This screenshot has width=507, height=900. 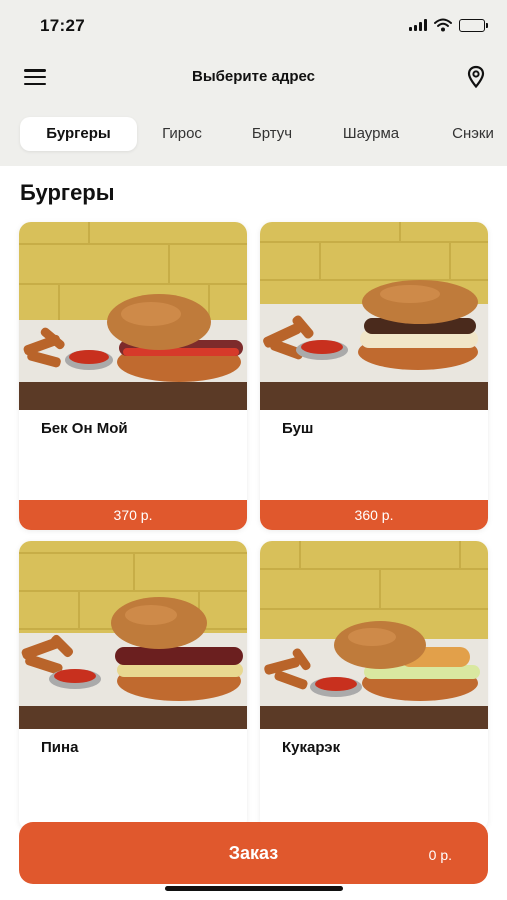 I want to click on status-bar: 17:27, so click(x=253, y=25).